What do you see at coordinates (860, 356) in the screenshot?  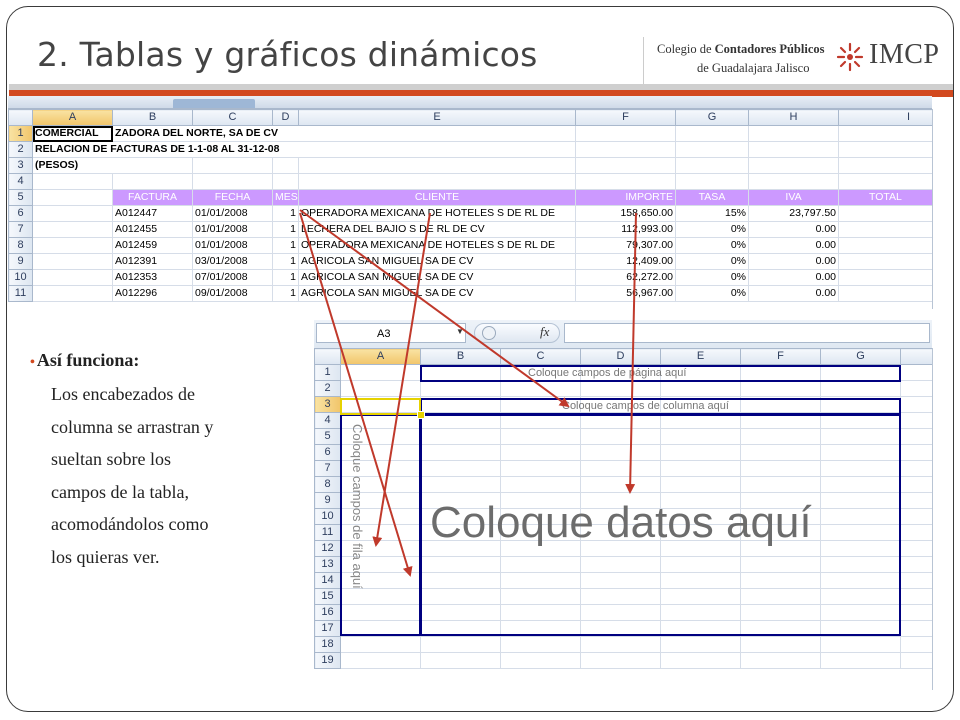 I see `col-header-g: G` at bounding box center [860, 356].